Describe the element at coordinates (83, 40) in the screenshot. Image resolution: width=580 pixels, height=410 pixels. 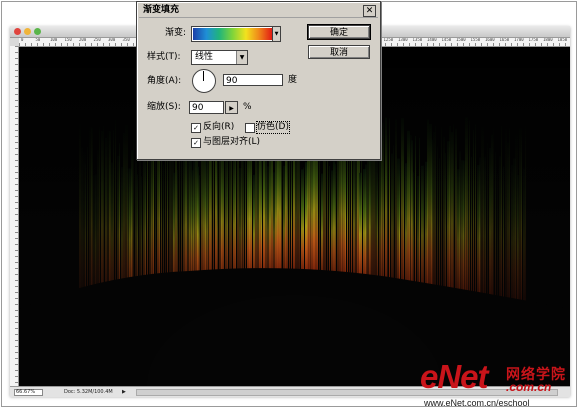
I see `ruler-tick-label: 200` at that location.